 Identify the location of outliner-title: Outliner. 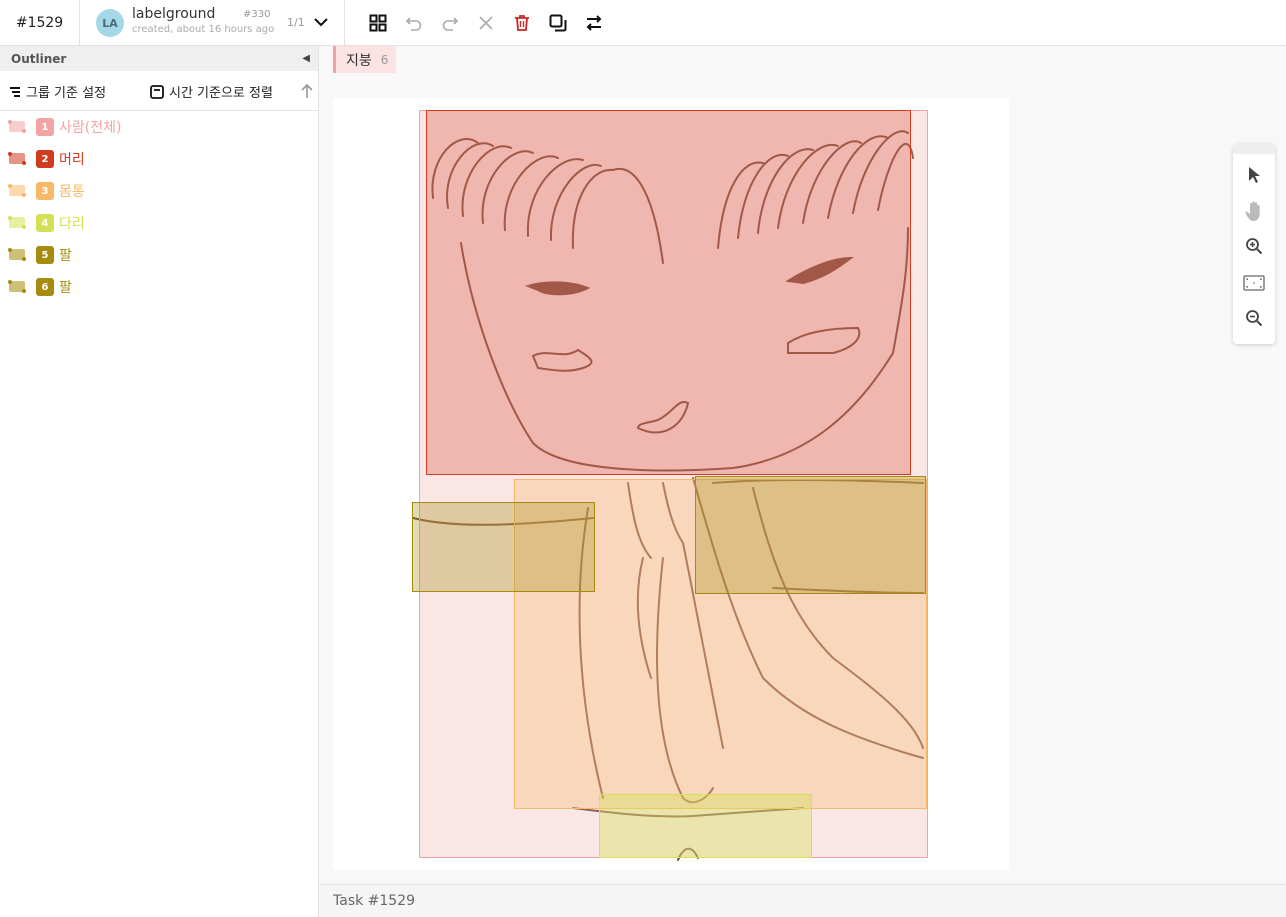
(39, 58).